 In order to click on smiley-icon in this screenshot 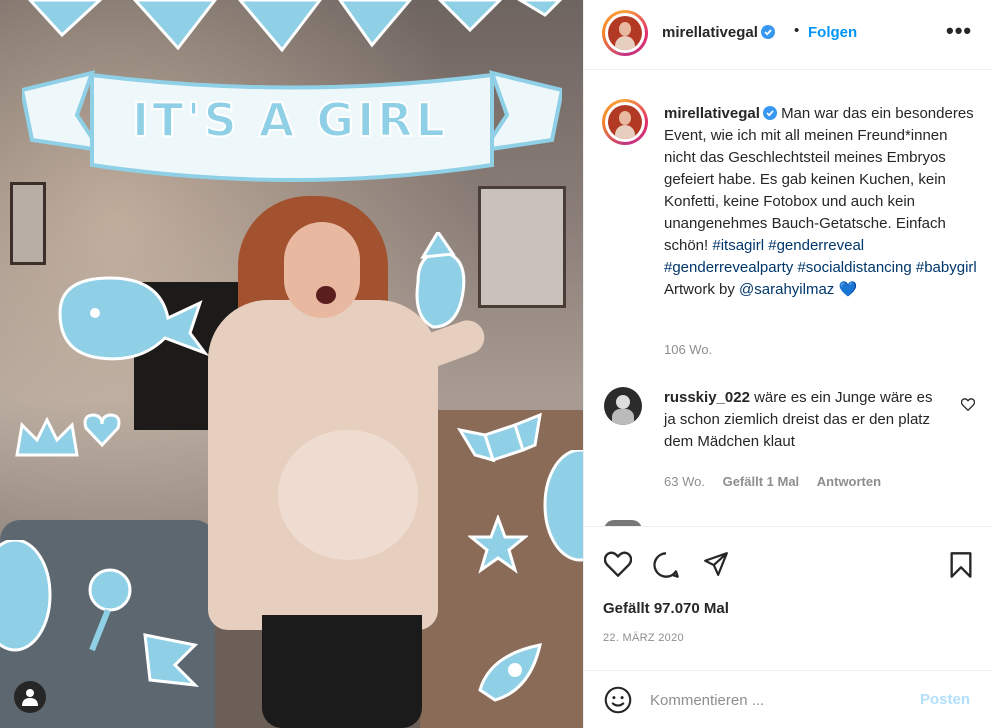, I will do `click(618, 700)`.